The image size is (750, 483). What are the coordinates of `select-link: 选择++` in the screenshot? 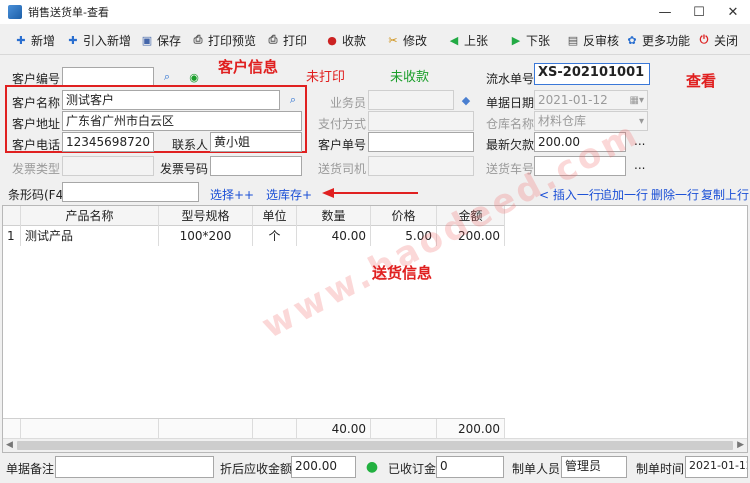 It's located at (232, 194).